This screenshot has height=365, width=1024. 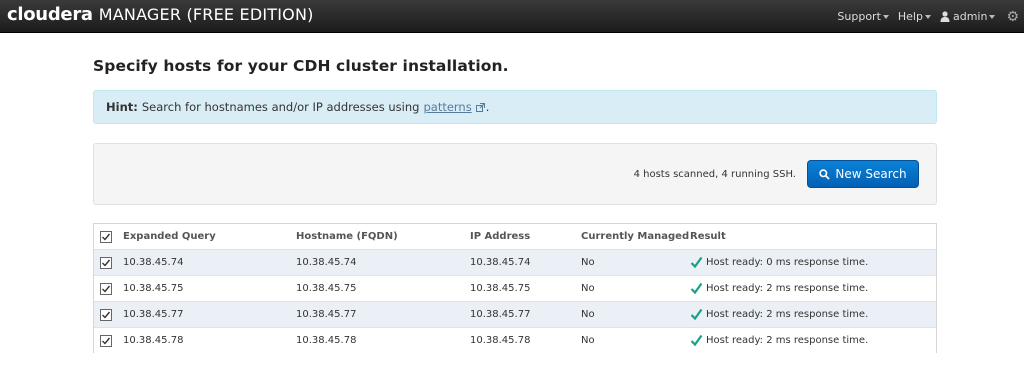 I want to click on new-search-button: New Search, so click(x=863, y=174).